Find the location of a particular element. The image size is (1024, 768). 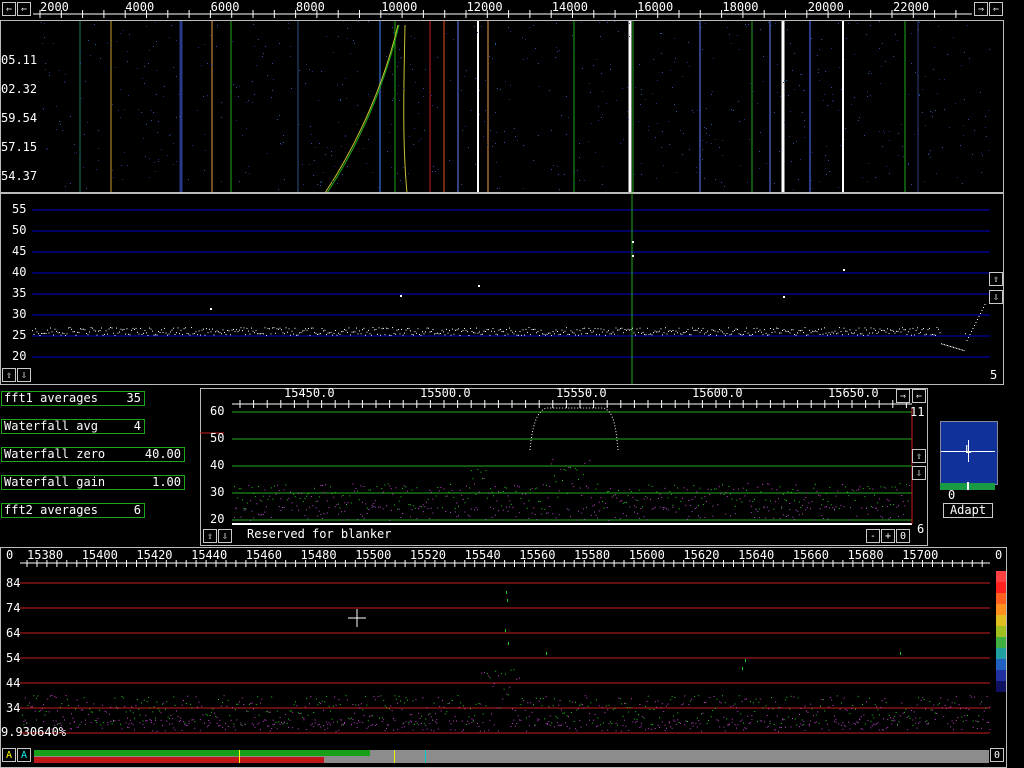

waterfall-time-label: 54.37 is located at coordinates (19, 176).